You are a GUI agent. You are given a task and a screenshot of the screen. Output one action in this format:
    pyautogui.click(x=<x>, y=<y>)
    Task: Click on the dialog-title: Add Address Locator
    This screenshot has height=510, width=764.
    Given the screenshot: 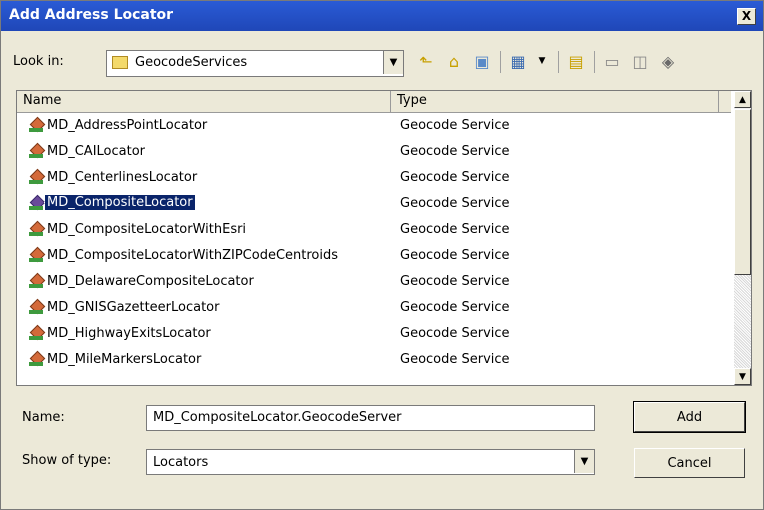 What is the action you would take?
    pyautogui.click(x=91, y=15)
    